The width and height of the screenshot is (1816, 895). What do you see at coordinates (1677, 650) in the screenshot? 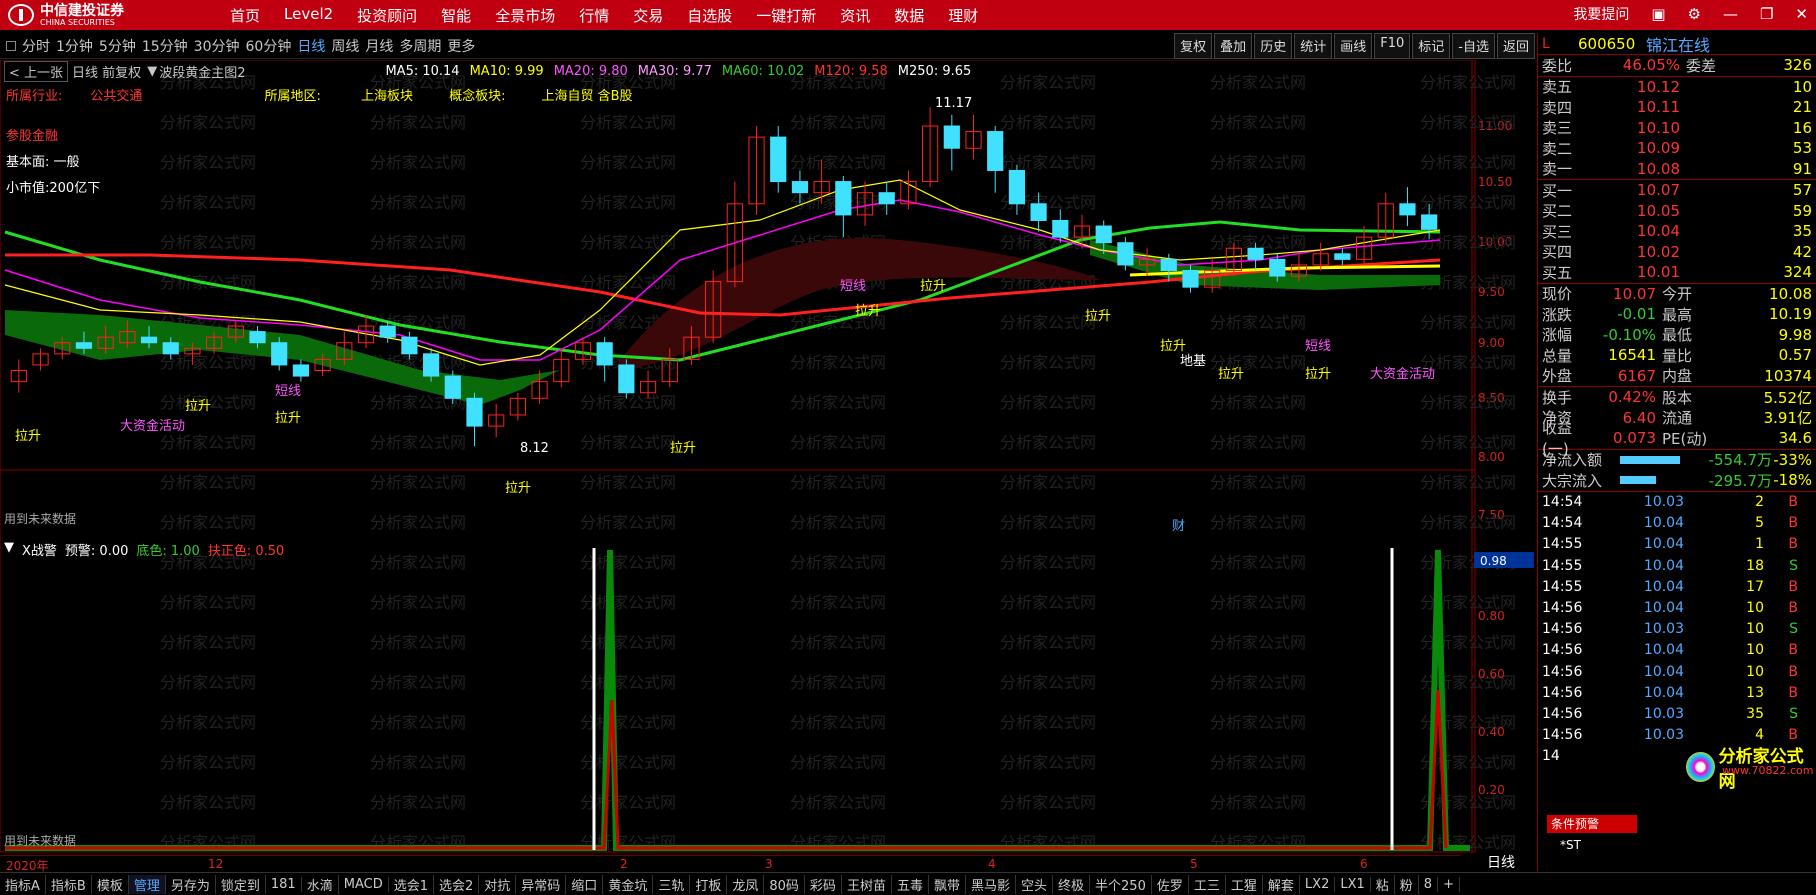
I see `tick-row: 14:56 10.04 10 B` at bounding box center [1677, 650].